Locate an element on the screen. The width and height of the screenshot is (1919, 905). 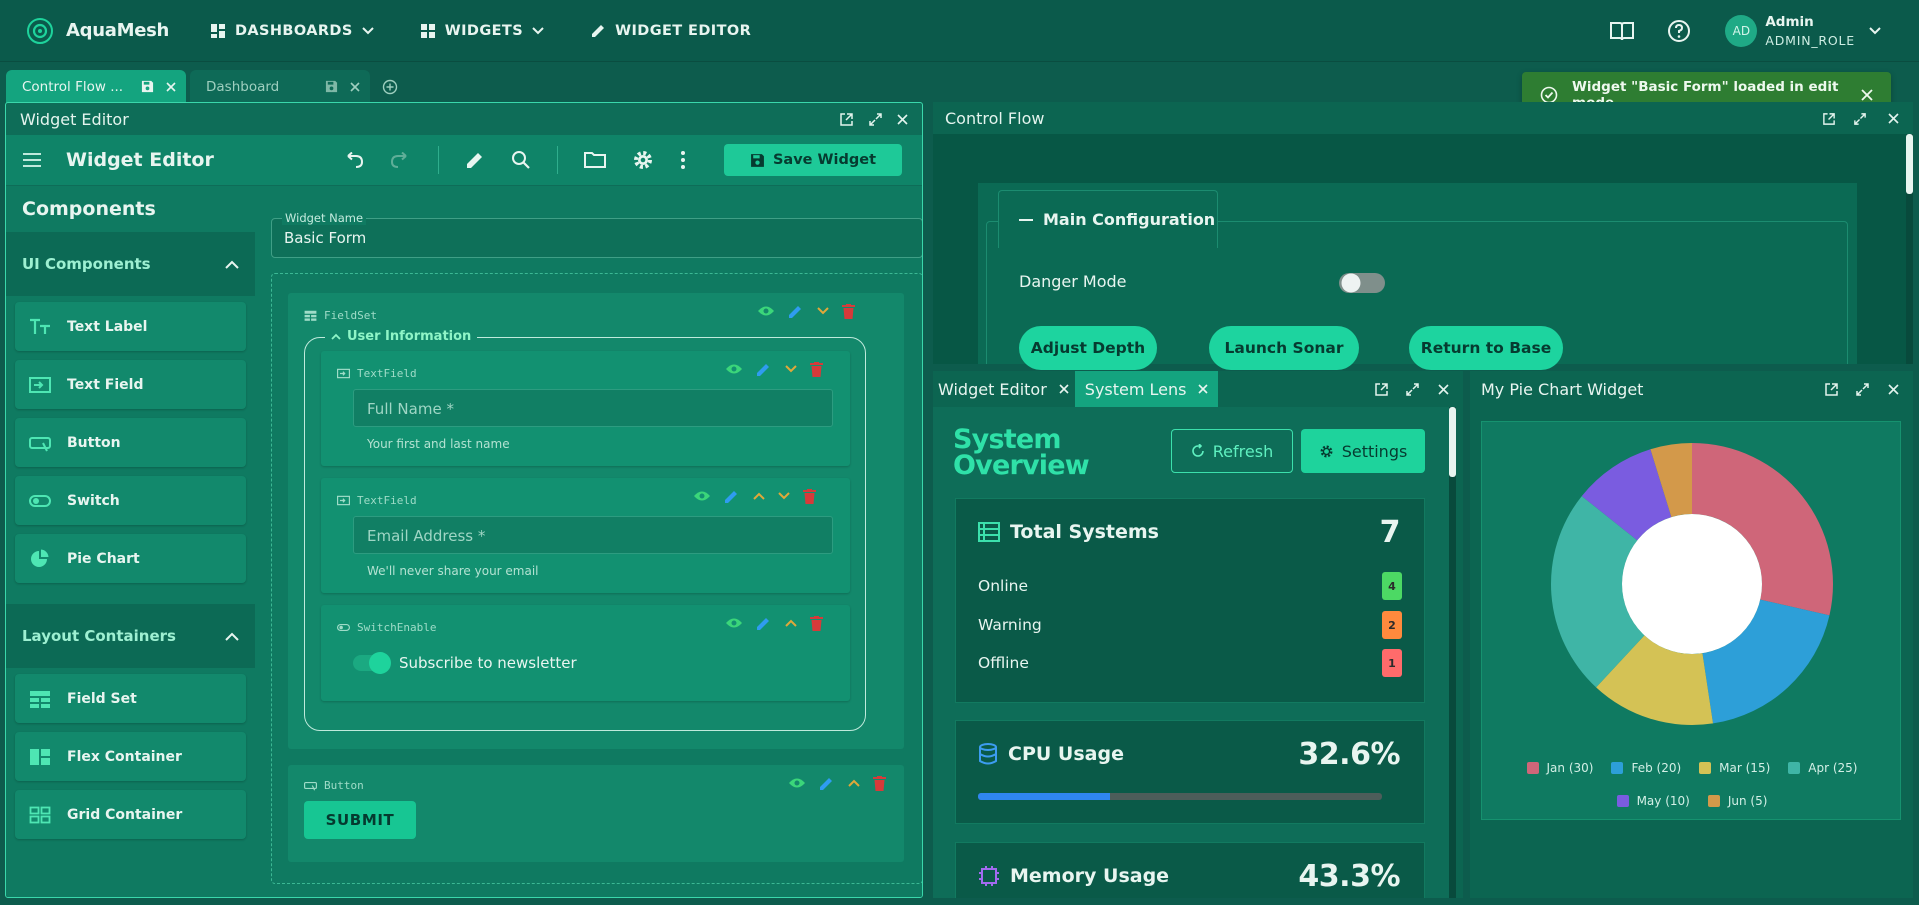
legend-item-jan: Jan (30) is located at coordinates (1560, 767).